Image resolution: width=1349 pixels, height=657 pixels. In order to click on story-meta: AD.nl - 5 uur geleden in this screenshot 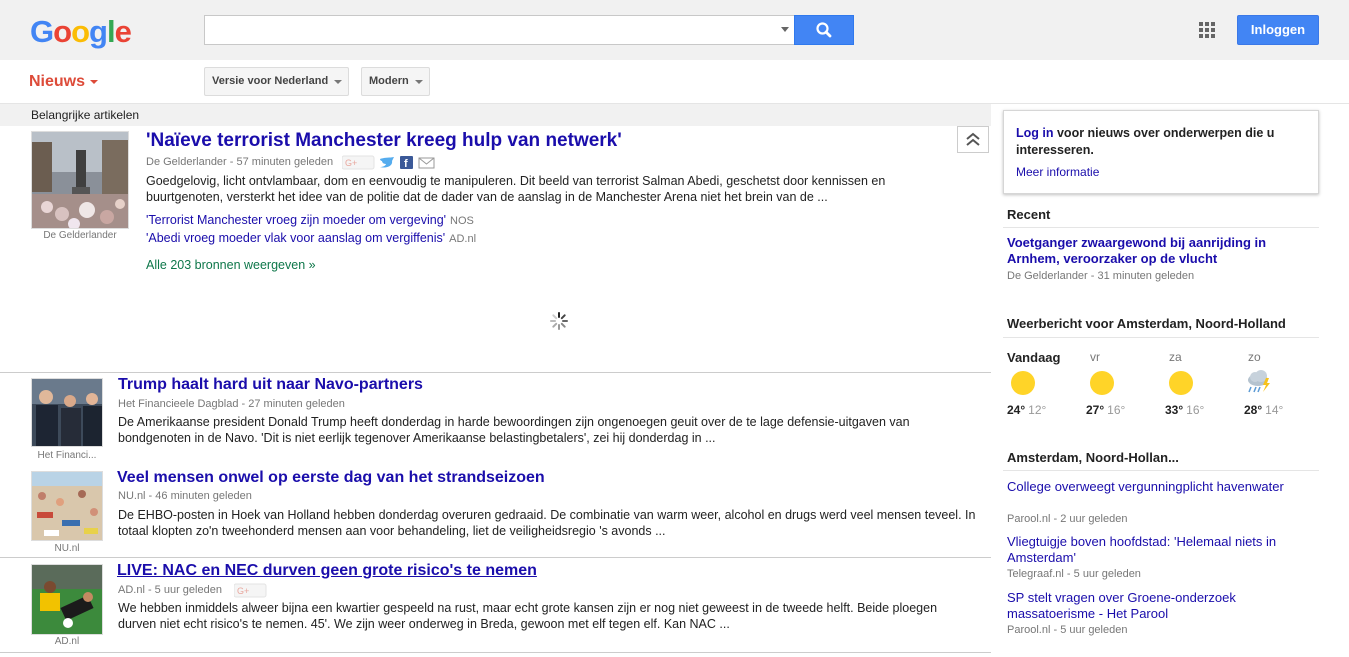, I will do `click(170, 590)`.